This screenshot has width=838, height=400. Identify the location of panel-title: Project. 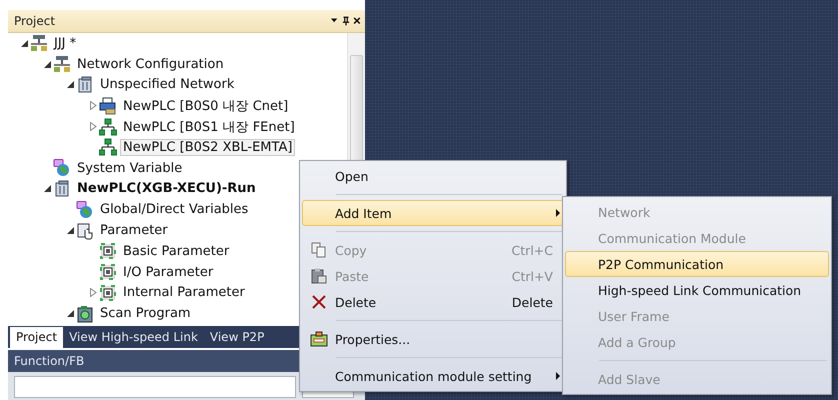
(35, 21).